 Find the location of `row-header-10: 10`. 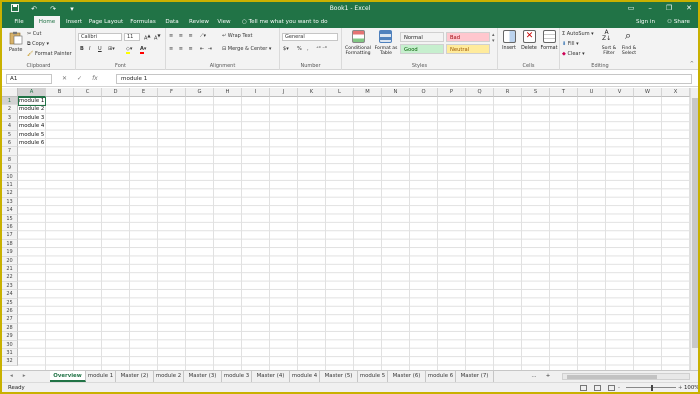

row-header-10: 10 is located at coordinates (10, 176).